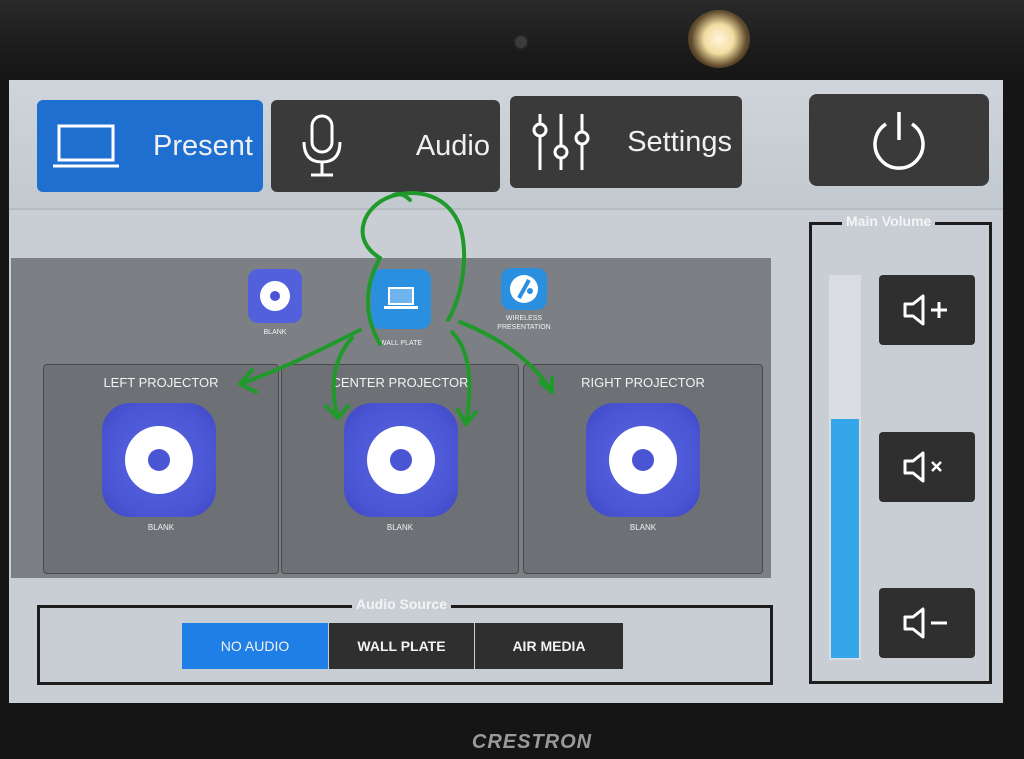  What do you see at coordinates (643, 527) in the screenshot?
I see `right-projector-source-label: BLANK` at bounding box center [643, 527].